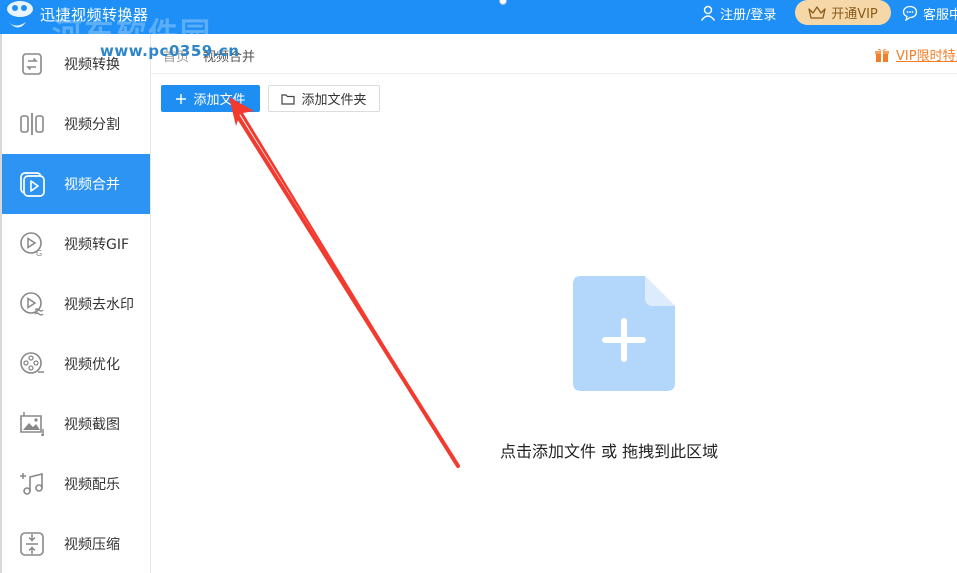  What do you see at coordinates (32, 124) in the screenshot?
I see `split-icon` at bounding box center [32, 124].